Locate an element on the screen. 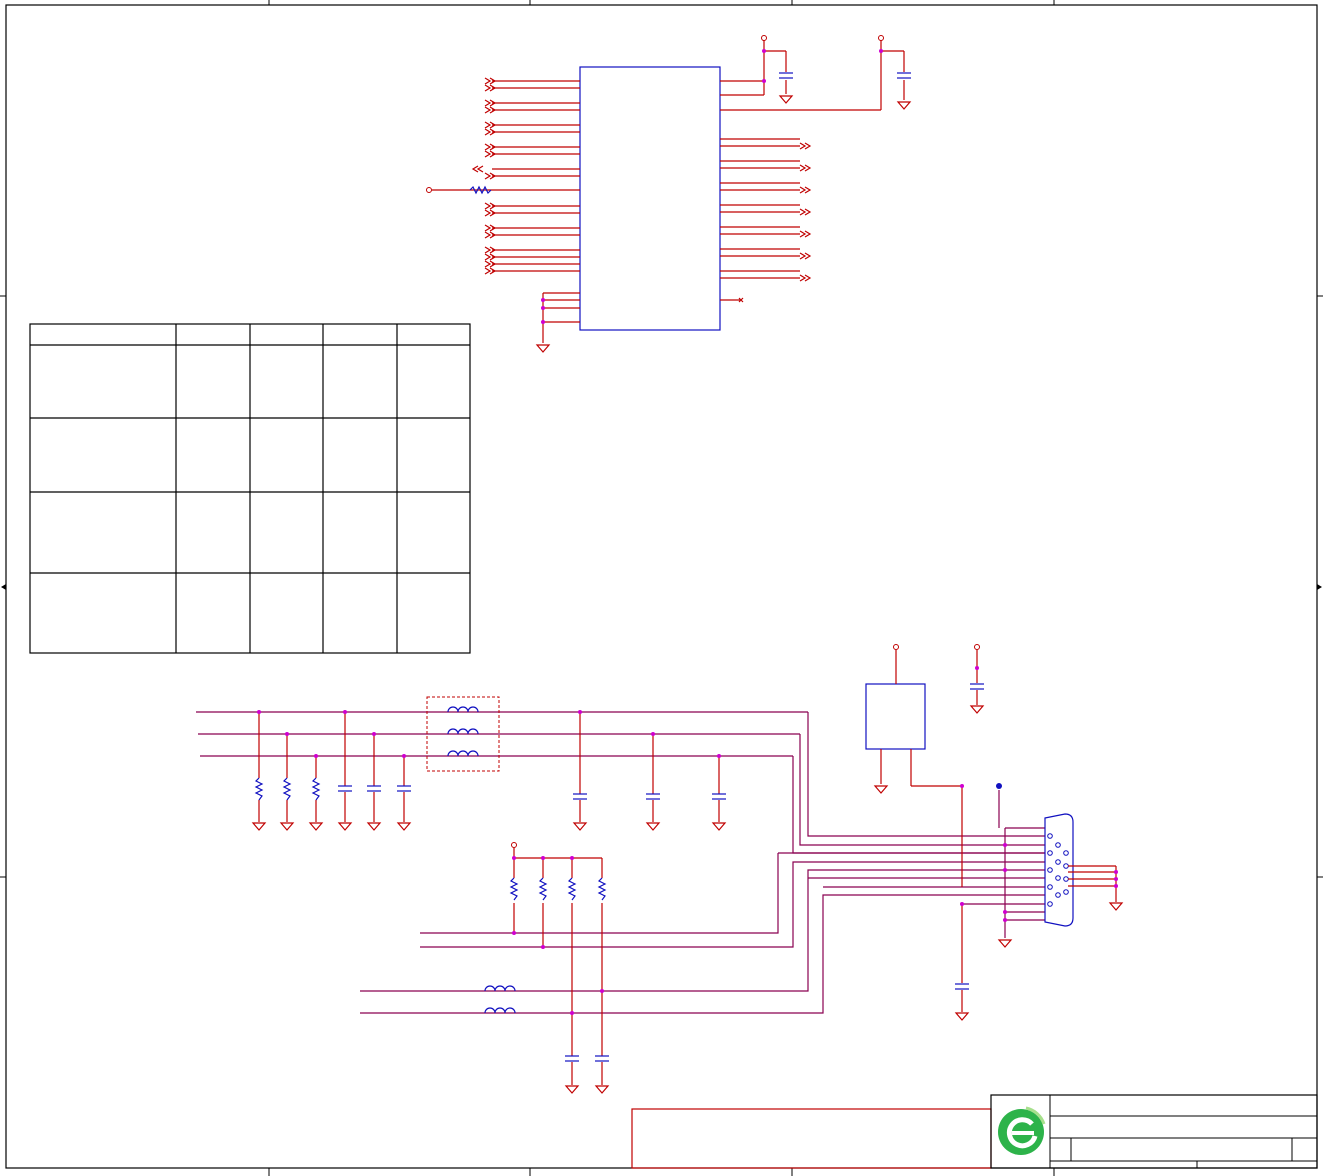  pullup-resistor-bank is located at coordinates (547, 968).